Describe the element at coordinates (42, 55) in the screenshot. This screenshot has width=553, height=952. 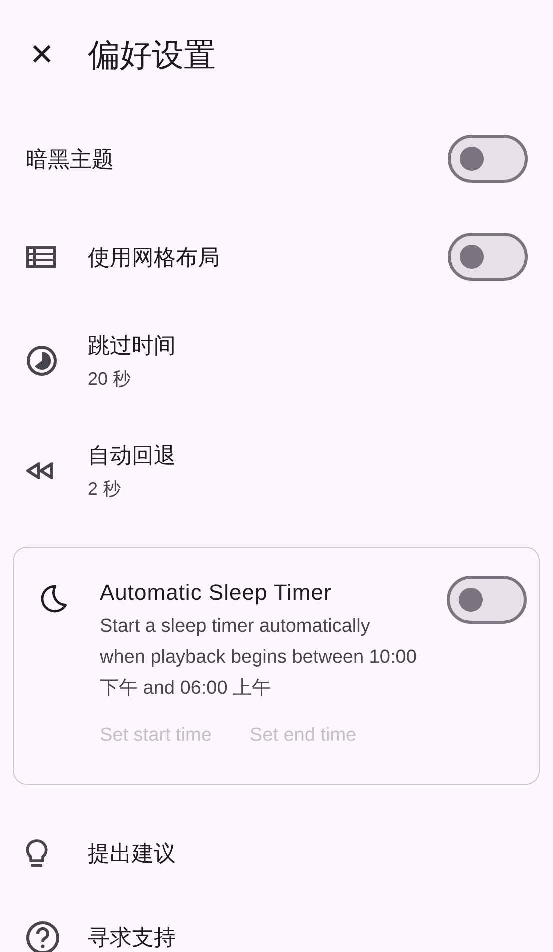
I see `close-button: ✕` at that location.